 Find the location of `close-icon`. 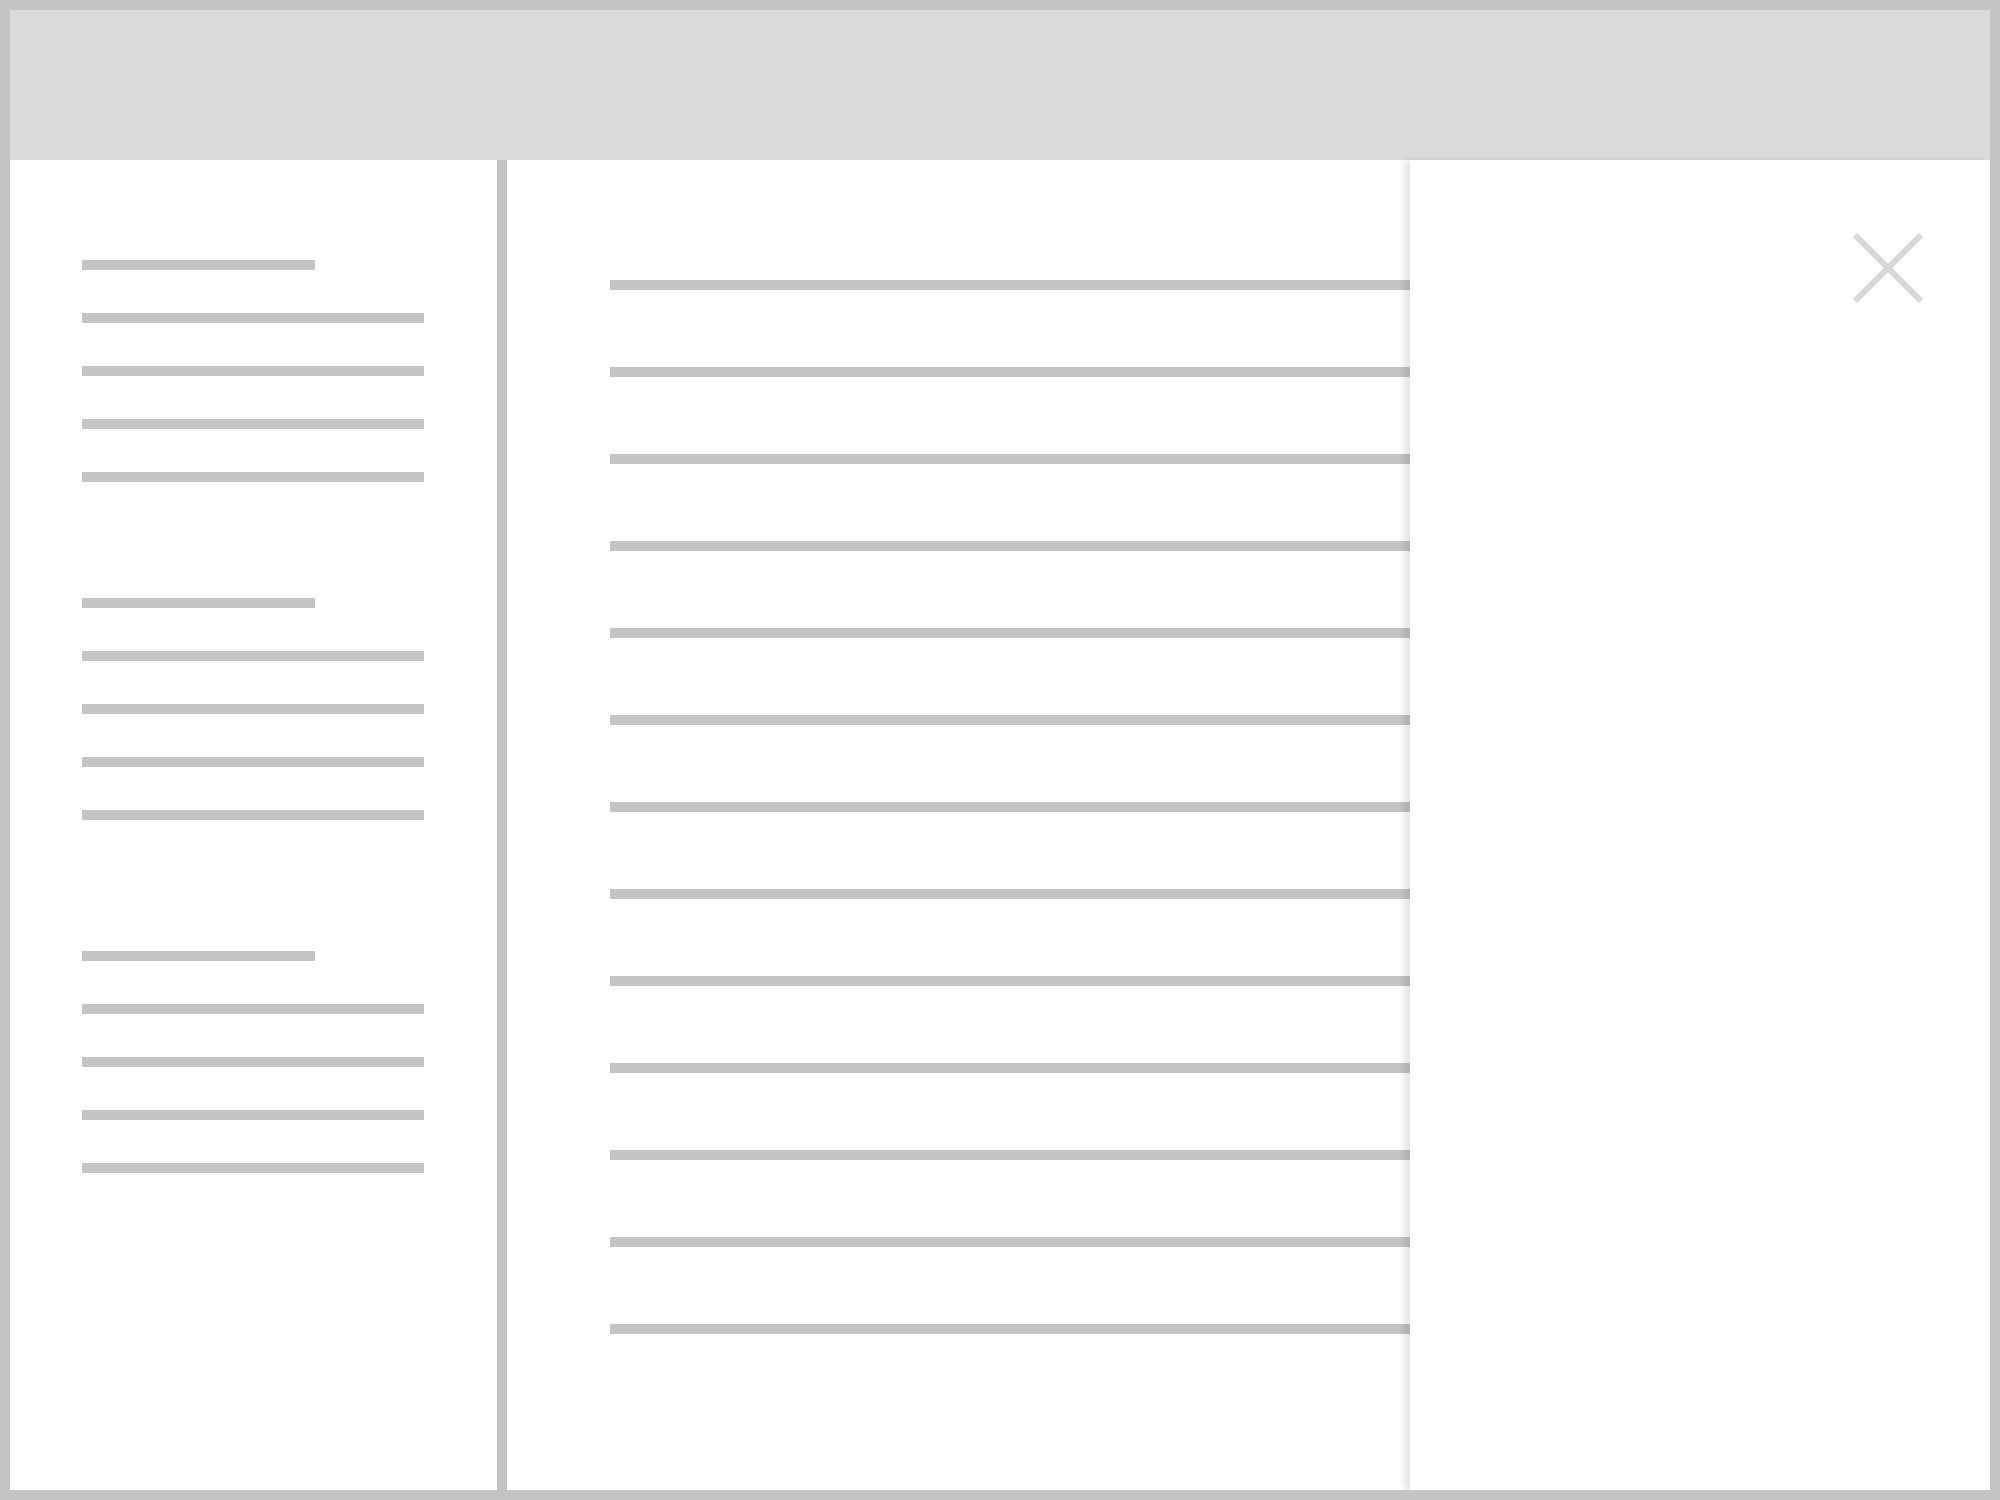

close-icon is located at coordinates (1888, 268).